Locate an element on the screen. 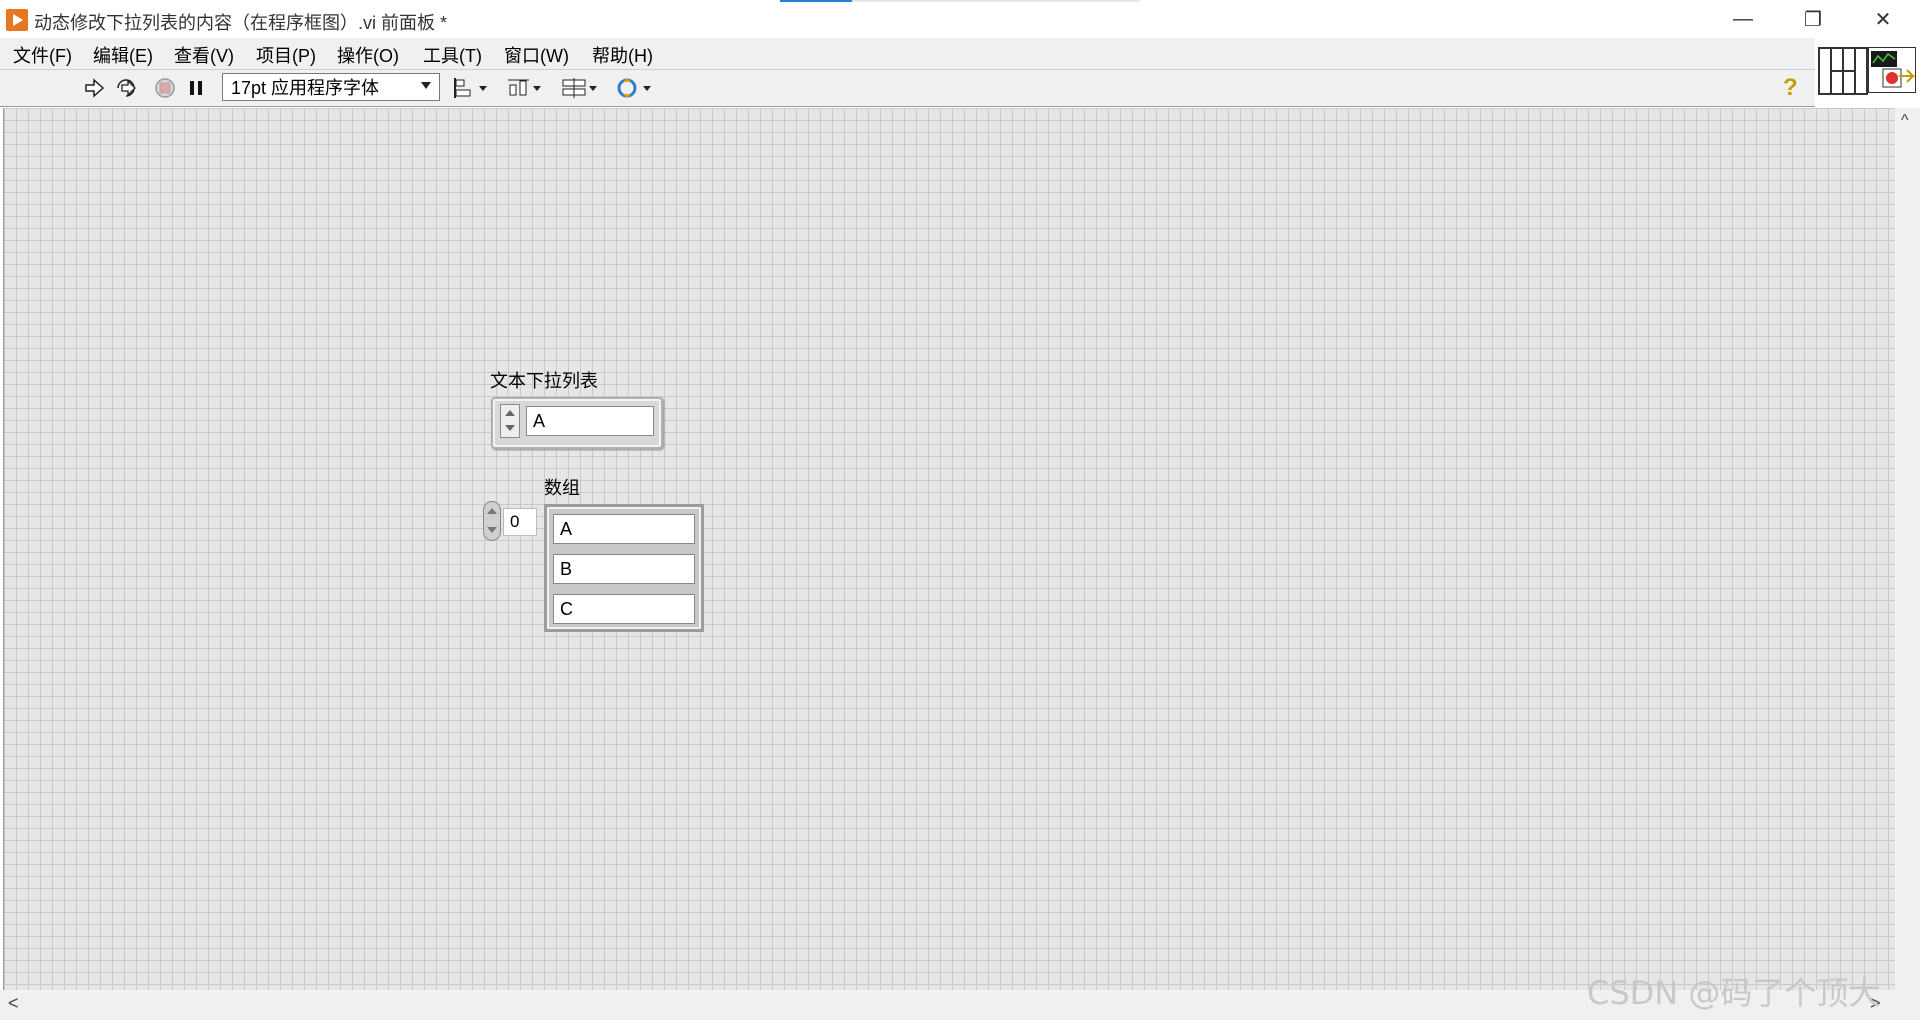  menu-file: 文件(F) is located at coordinates (42, 55).